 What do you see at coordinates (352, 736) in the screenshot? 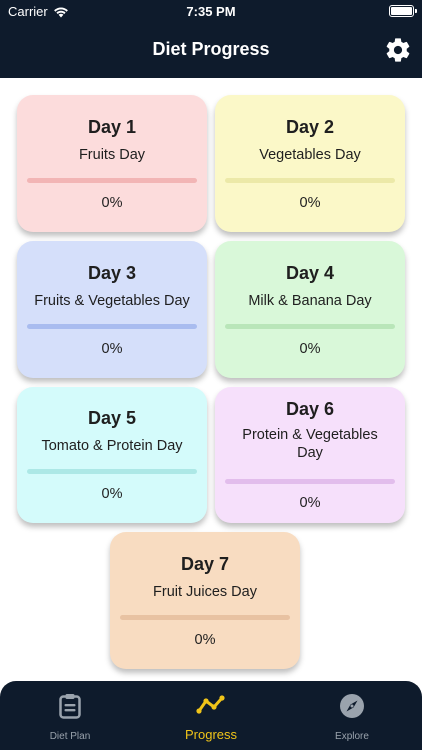
I see `tab-label: Explore` at bounding box center [352, 736].